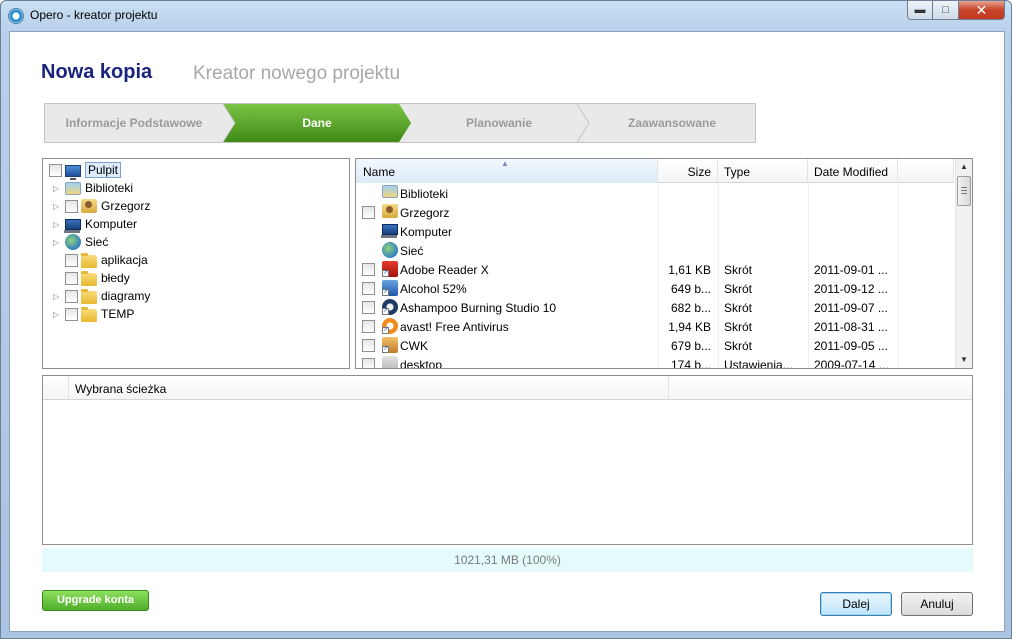  What do you see at coordinates (964, 360) in the screenshot?
I see `scroll-down-icon: ▼` at bounding box center [964, 360].